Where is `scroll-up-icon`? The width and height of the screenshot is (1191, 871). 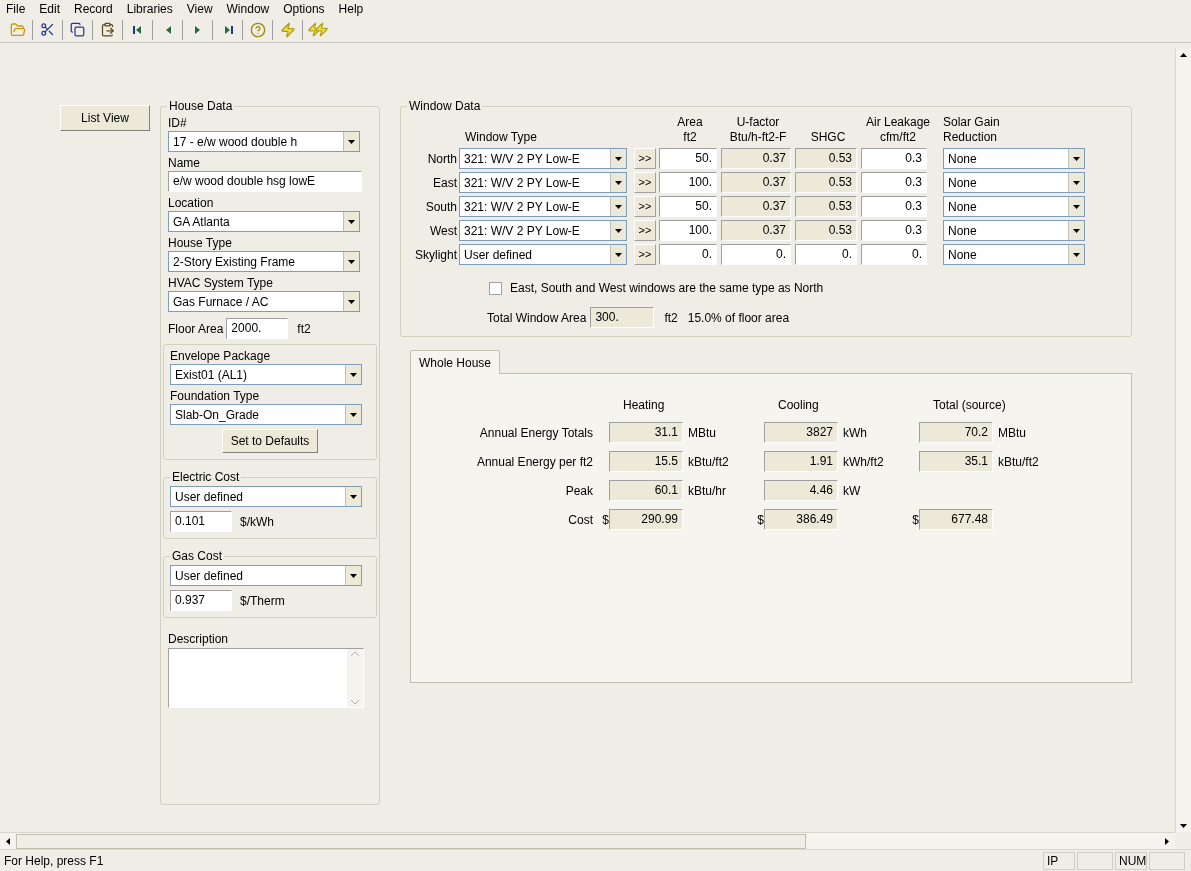
scroll-up-icon is located at coordinates (1183, 55).